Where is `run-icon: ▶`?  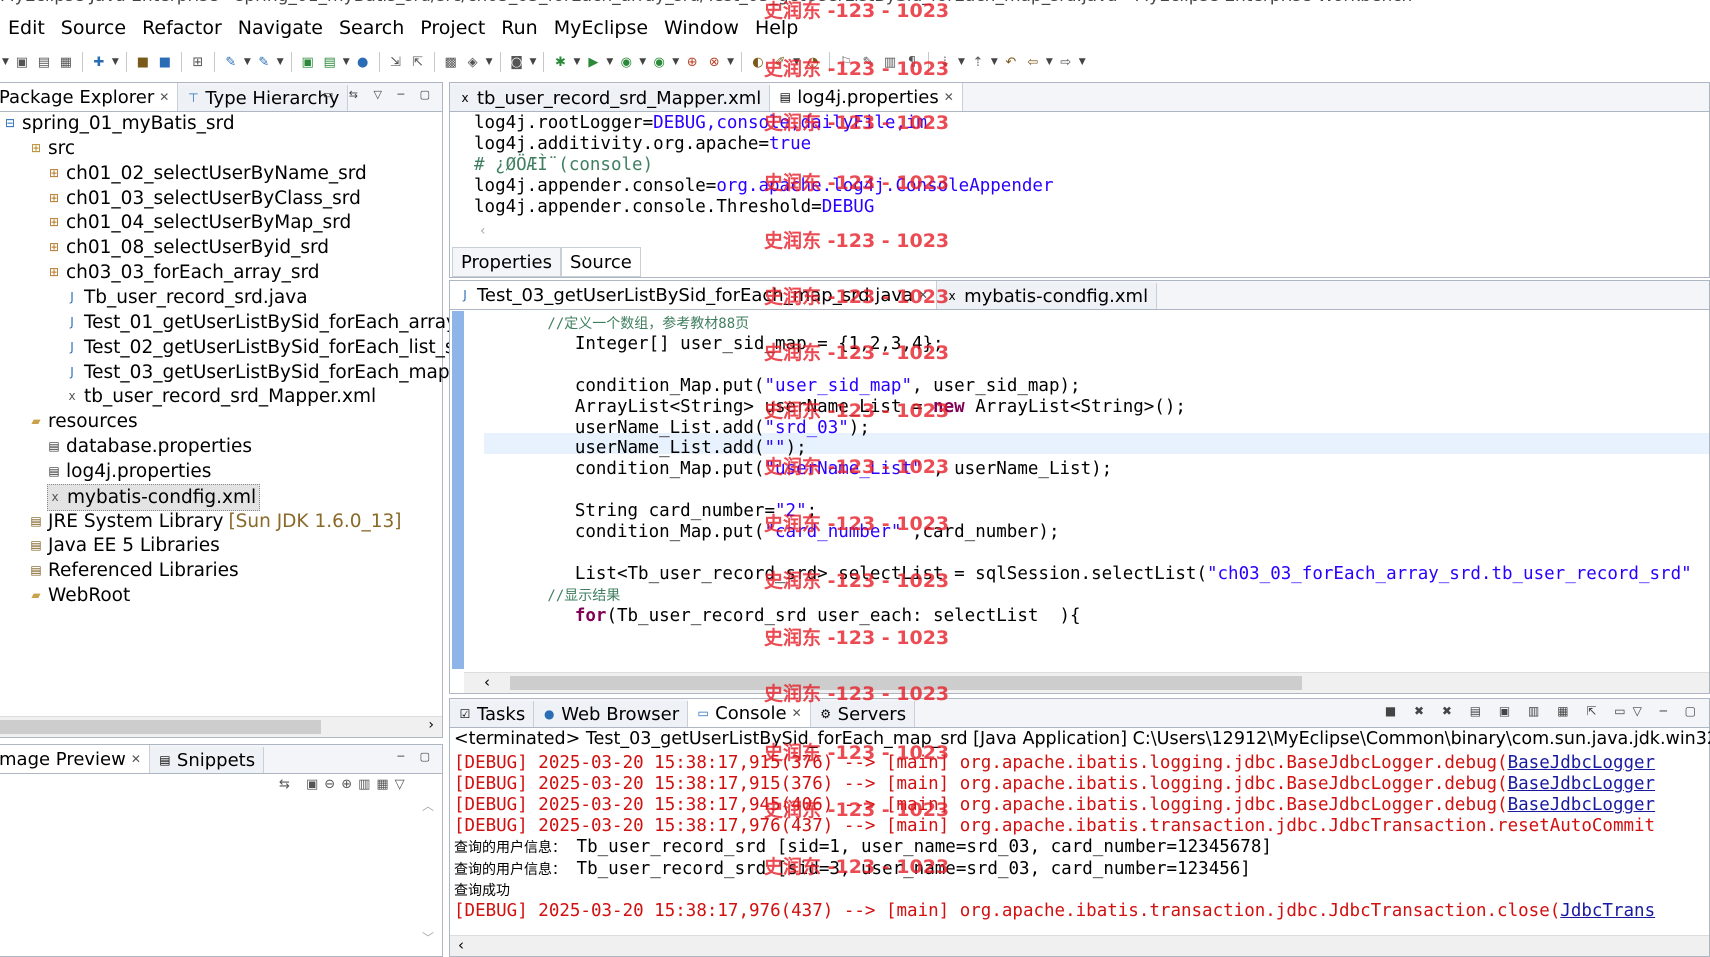 run-icon: ▶ is located at coordinates (593, 62).